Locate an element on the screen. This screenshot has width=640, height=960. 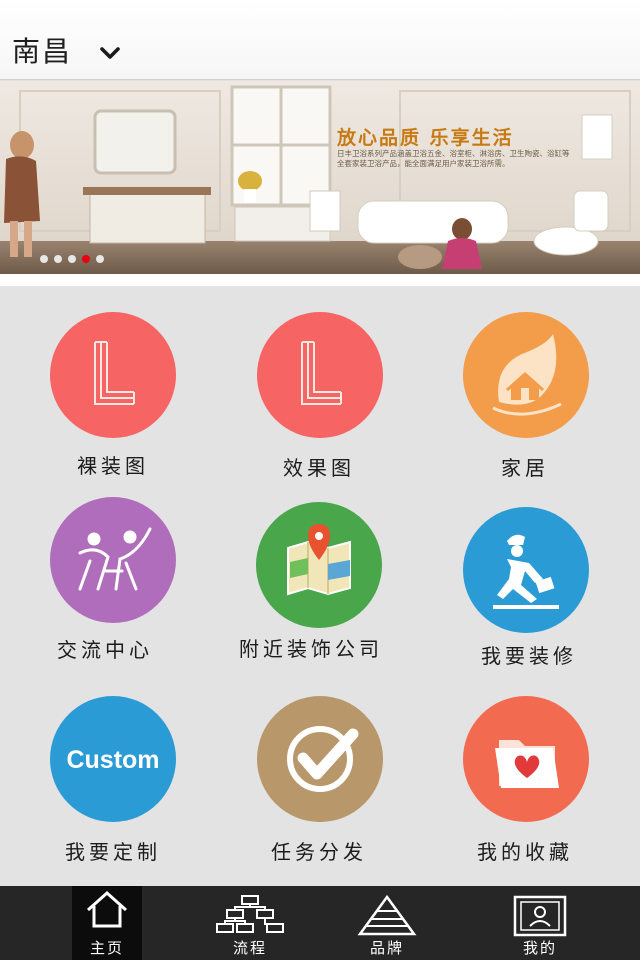
custom-text: Custom is located at coordinates (112, 760).